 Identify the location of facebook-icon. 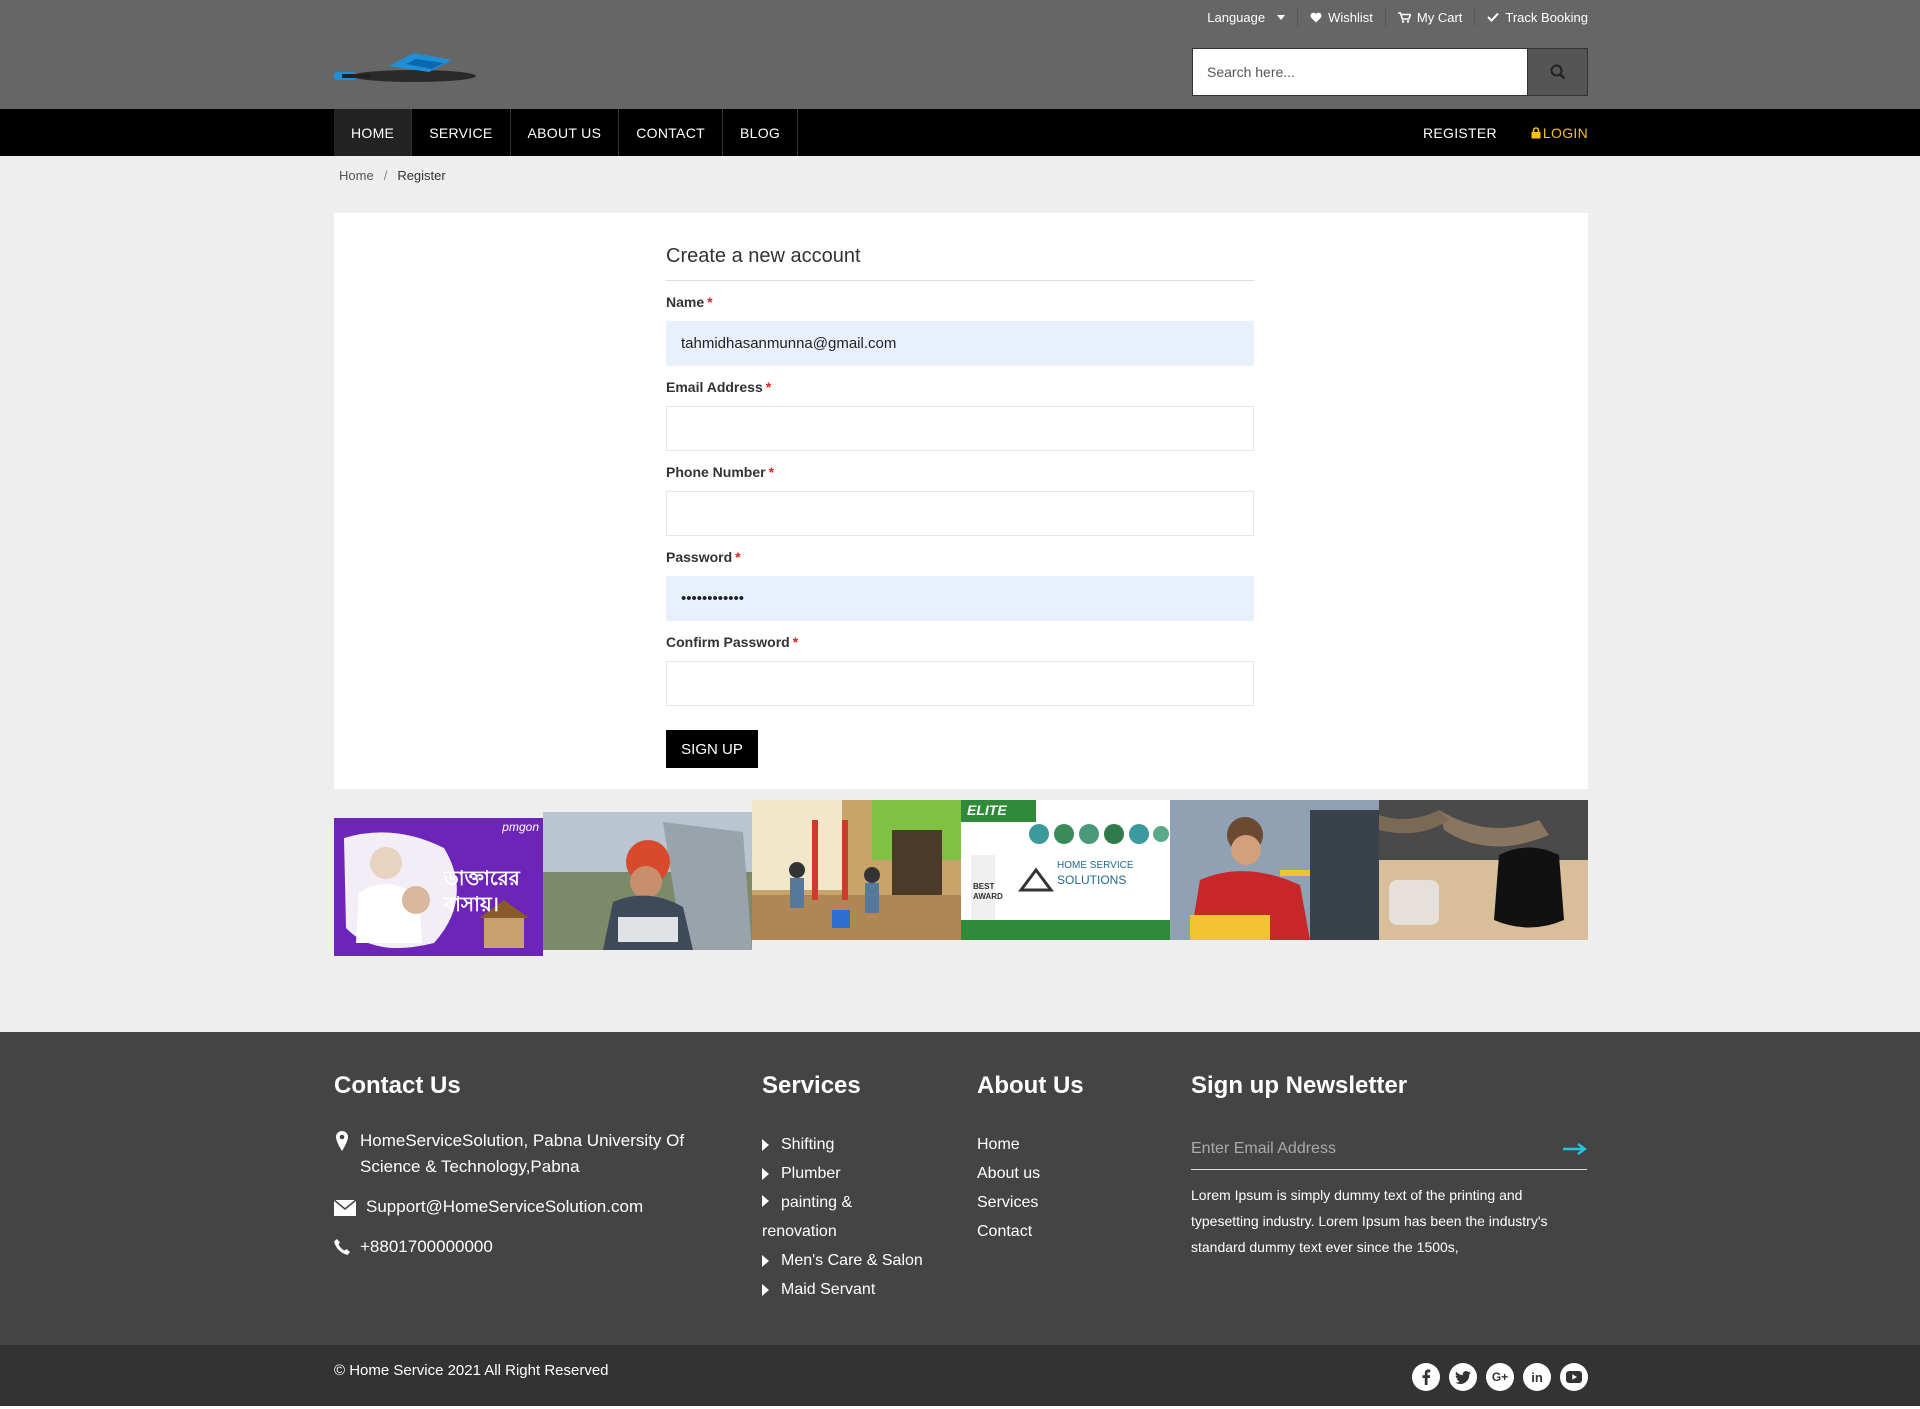
(1426, 1377).